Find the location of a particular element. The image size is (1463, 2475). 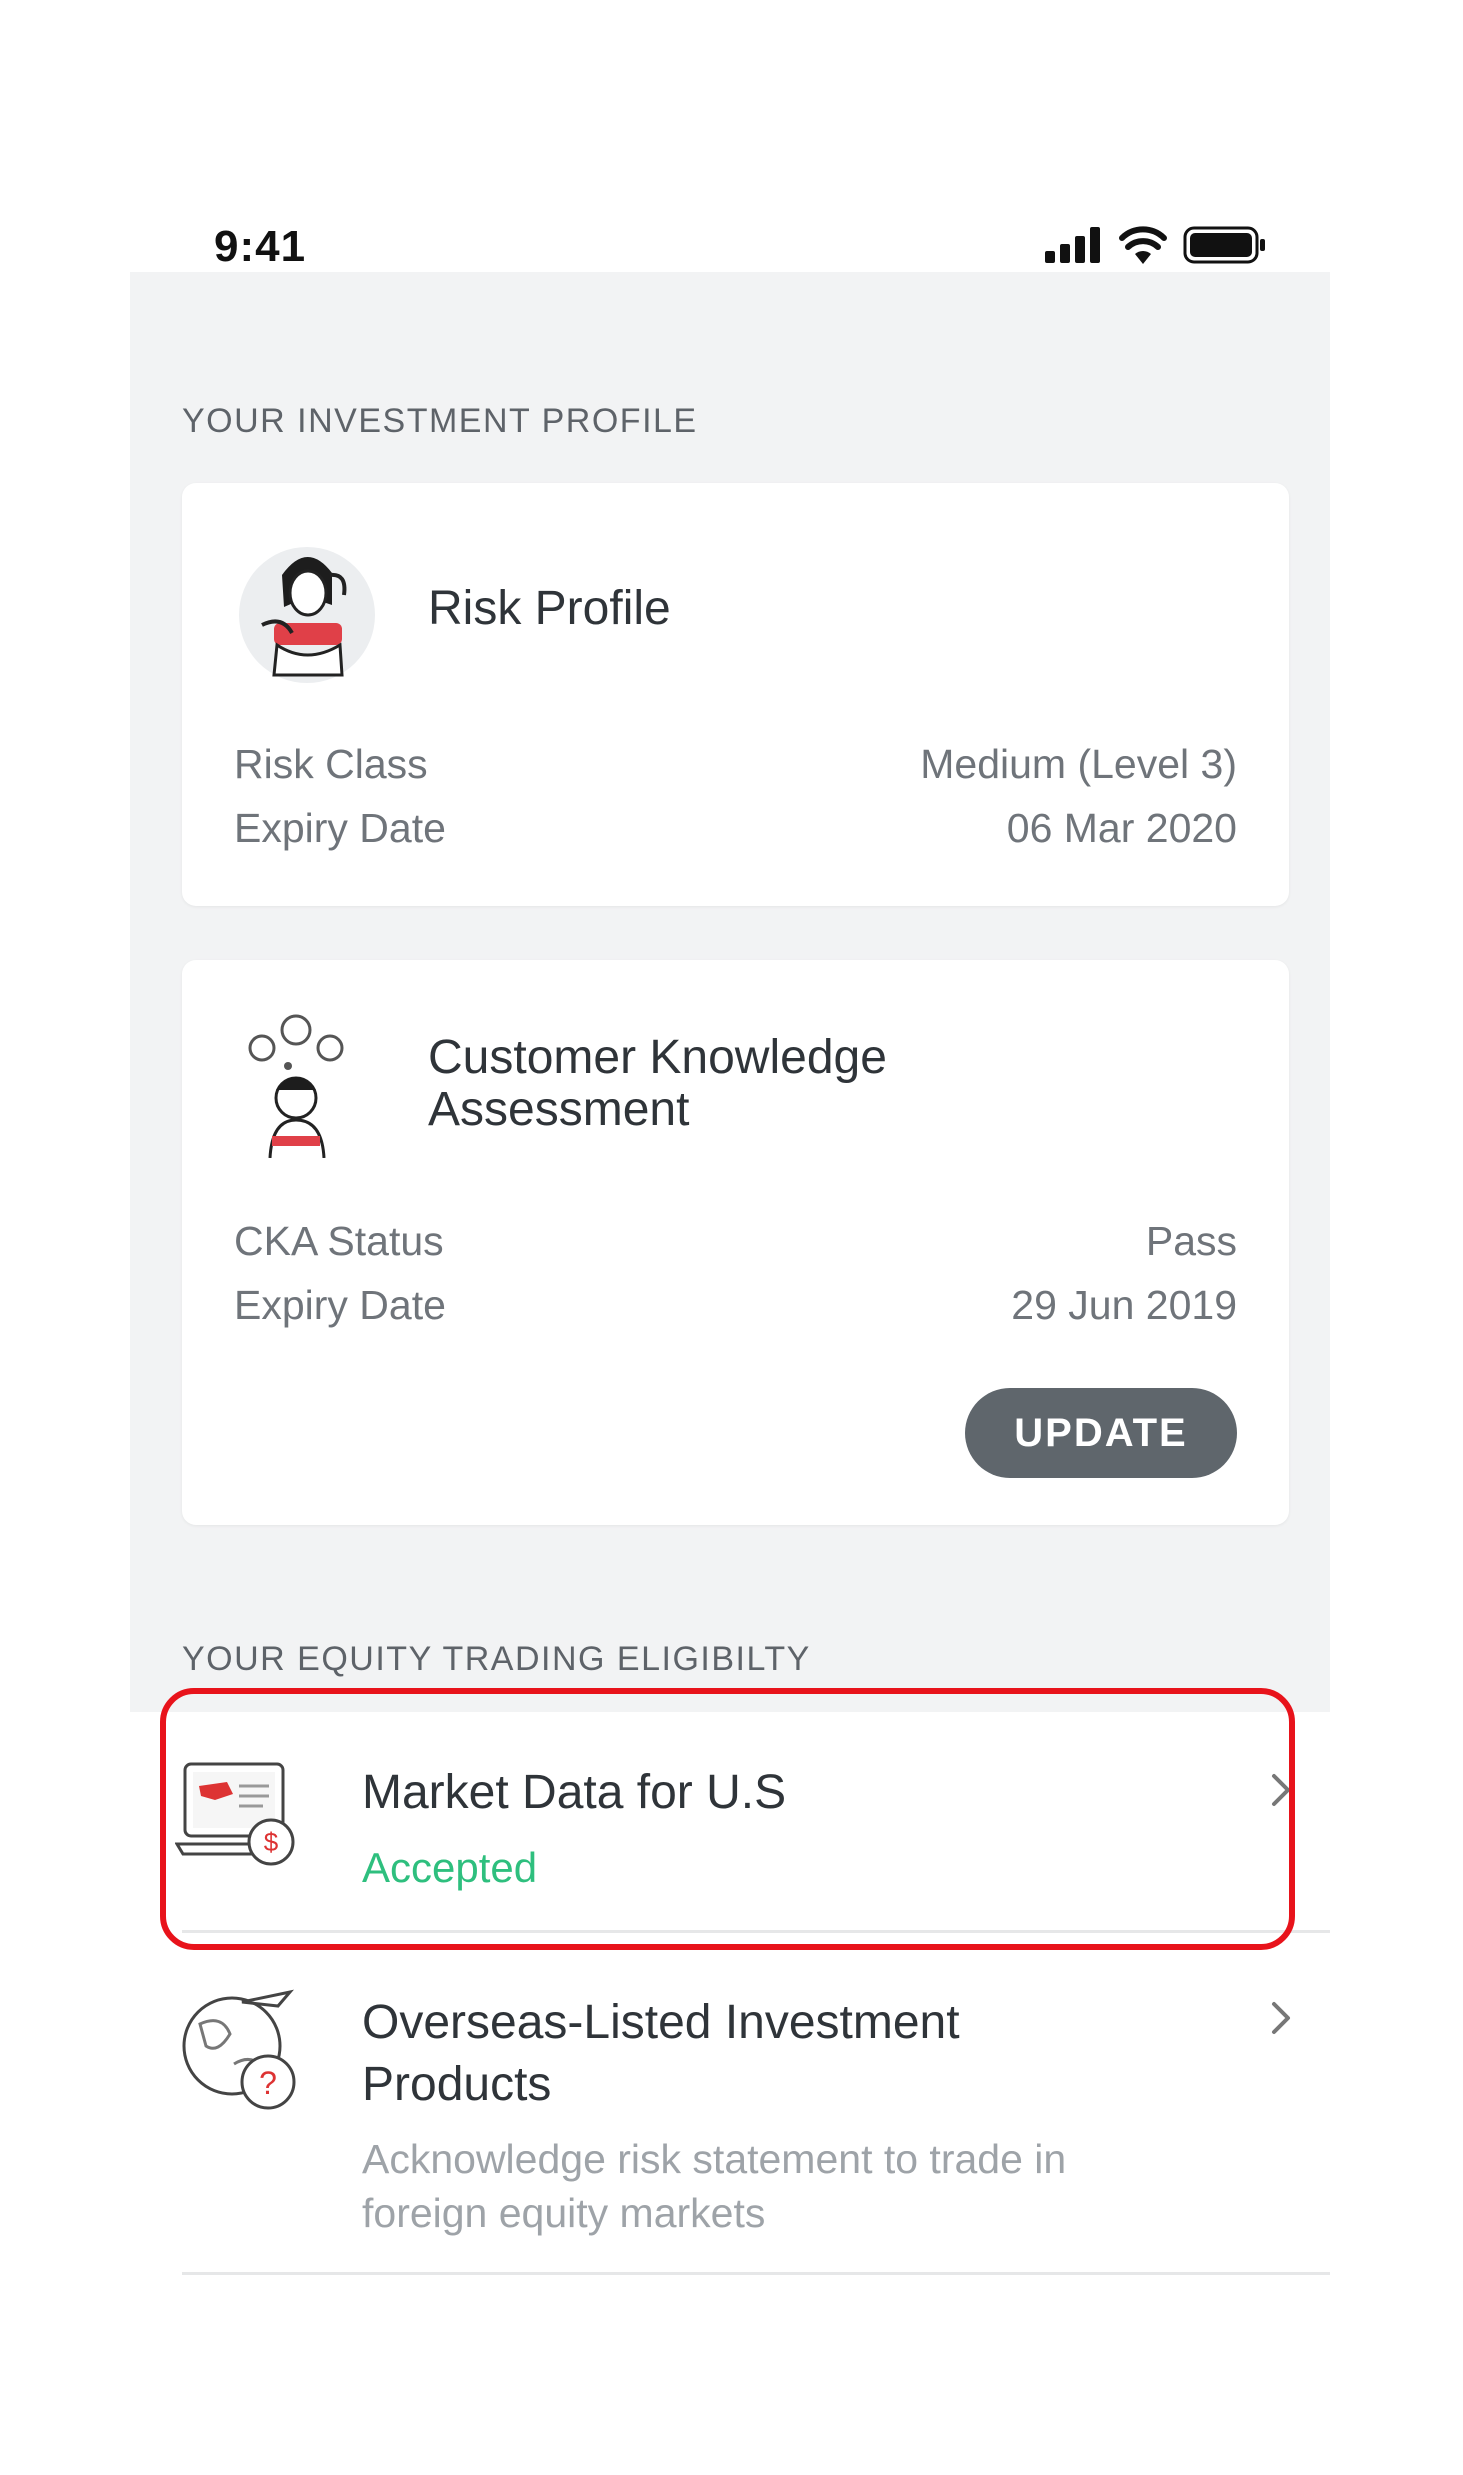

cka-expiry-value: 29 Jun 2019 is located at coordinates (1124, 1305).